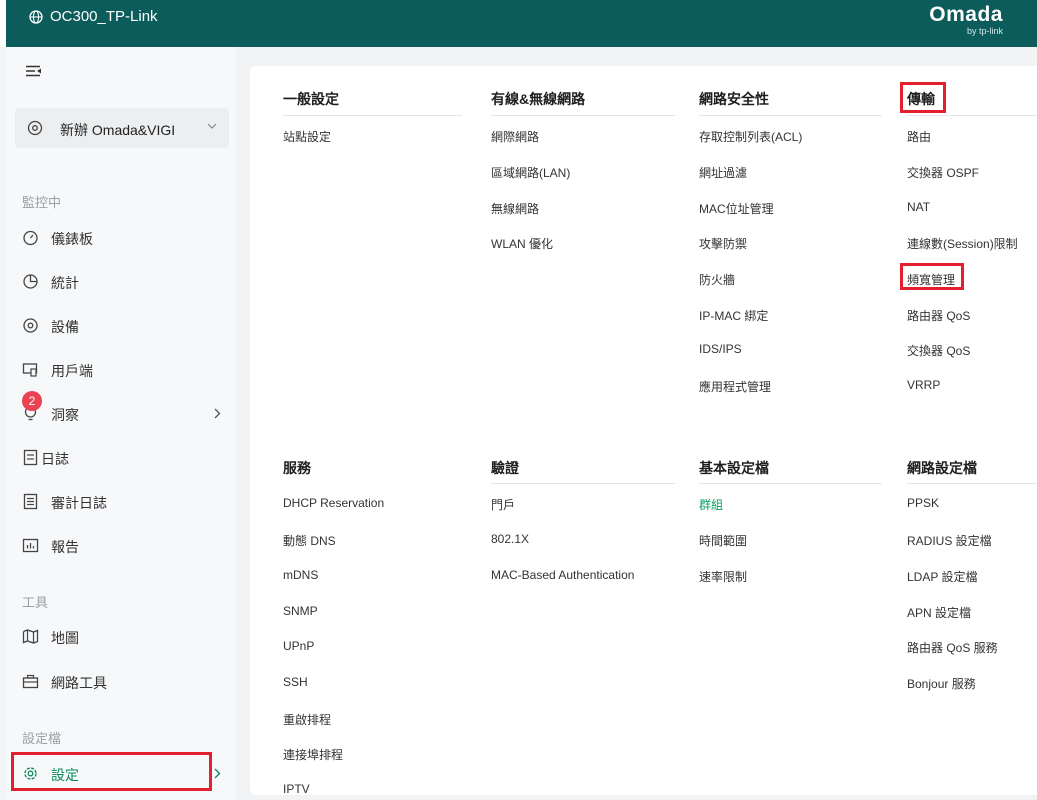  What do you see at coordinates (562, 575) in the screenshot?
I see `link-mac-auth: MAC-Based Authentication` at bounding box center [562, 575].